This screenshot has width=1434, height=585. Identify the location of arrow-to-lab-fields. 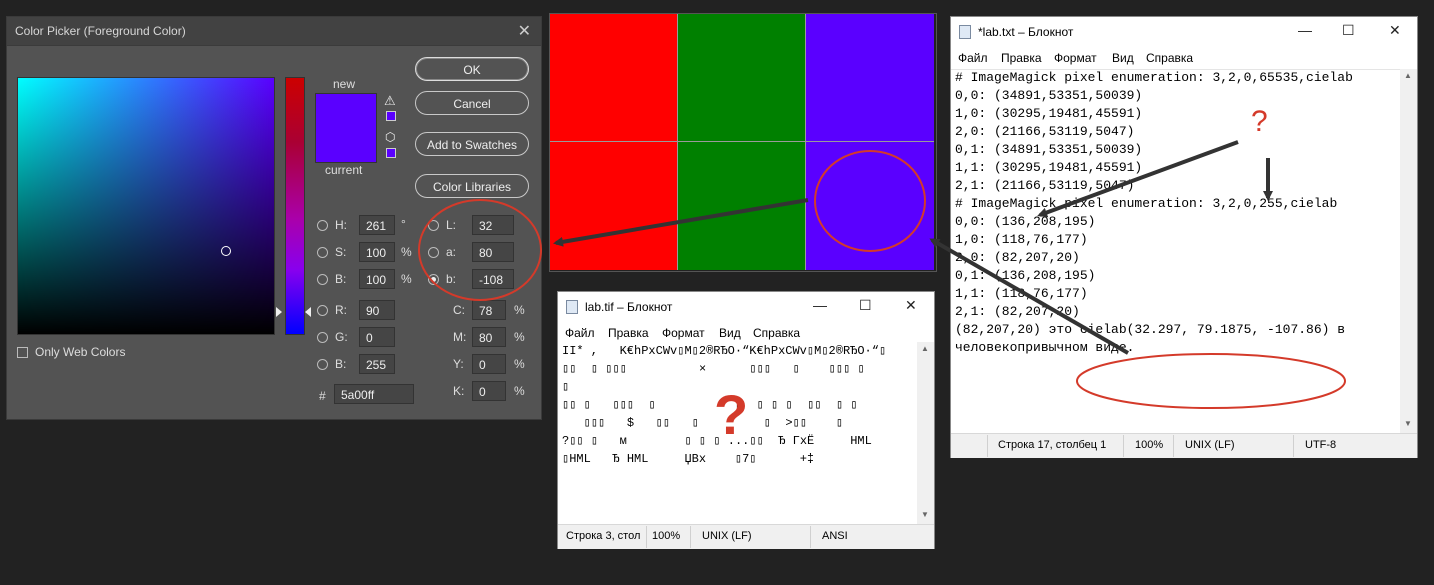
(681, 222).